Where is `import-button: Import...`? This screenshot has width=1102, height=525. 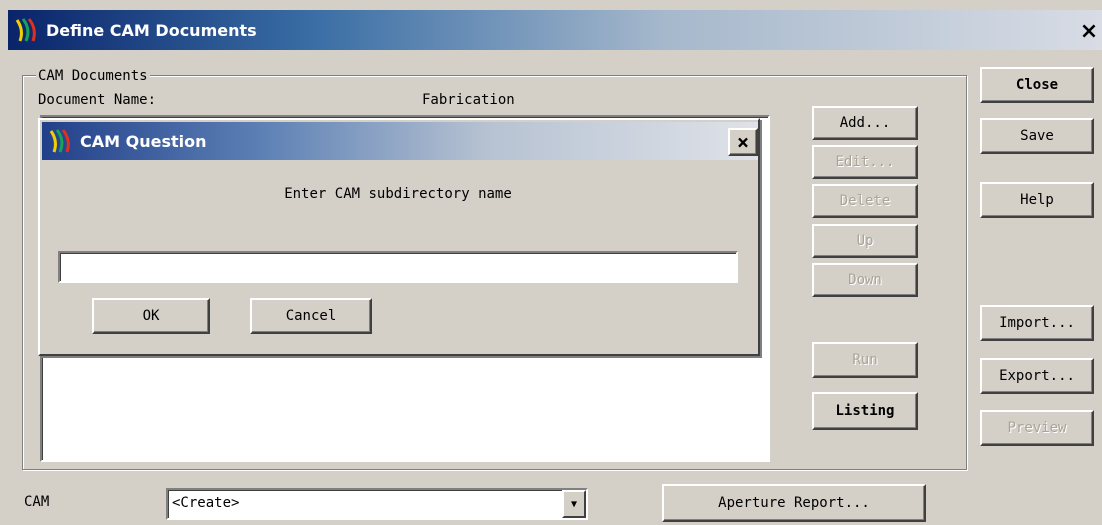 import-button: Import... is located at coordinates (1037, 323).